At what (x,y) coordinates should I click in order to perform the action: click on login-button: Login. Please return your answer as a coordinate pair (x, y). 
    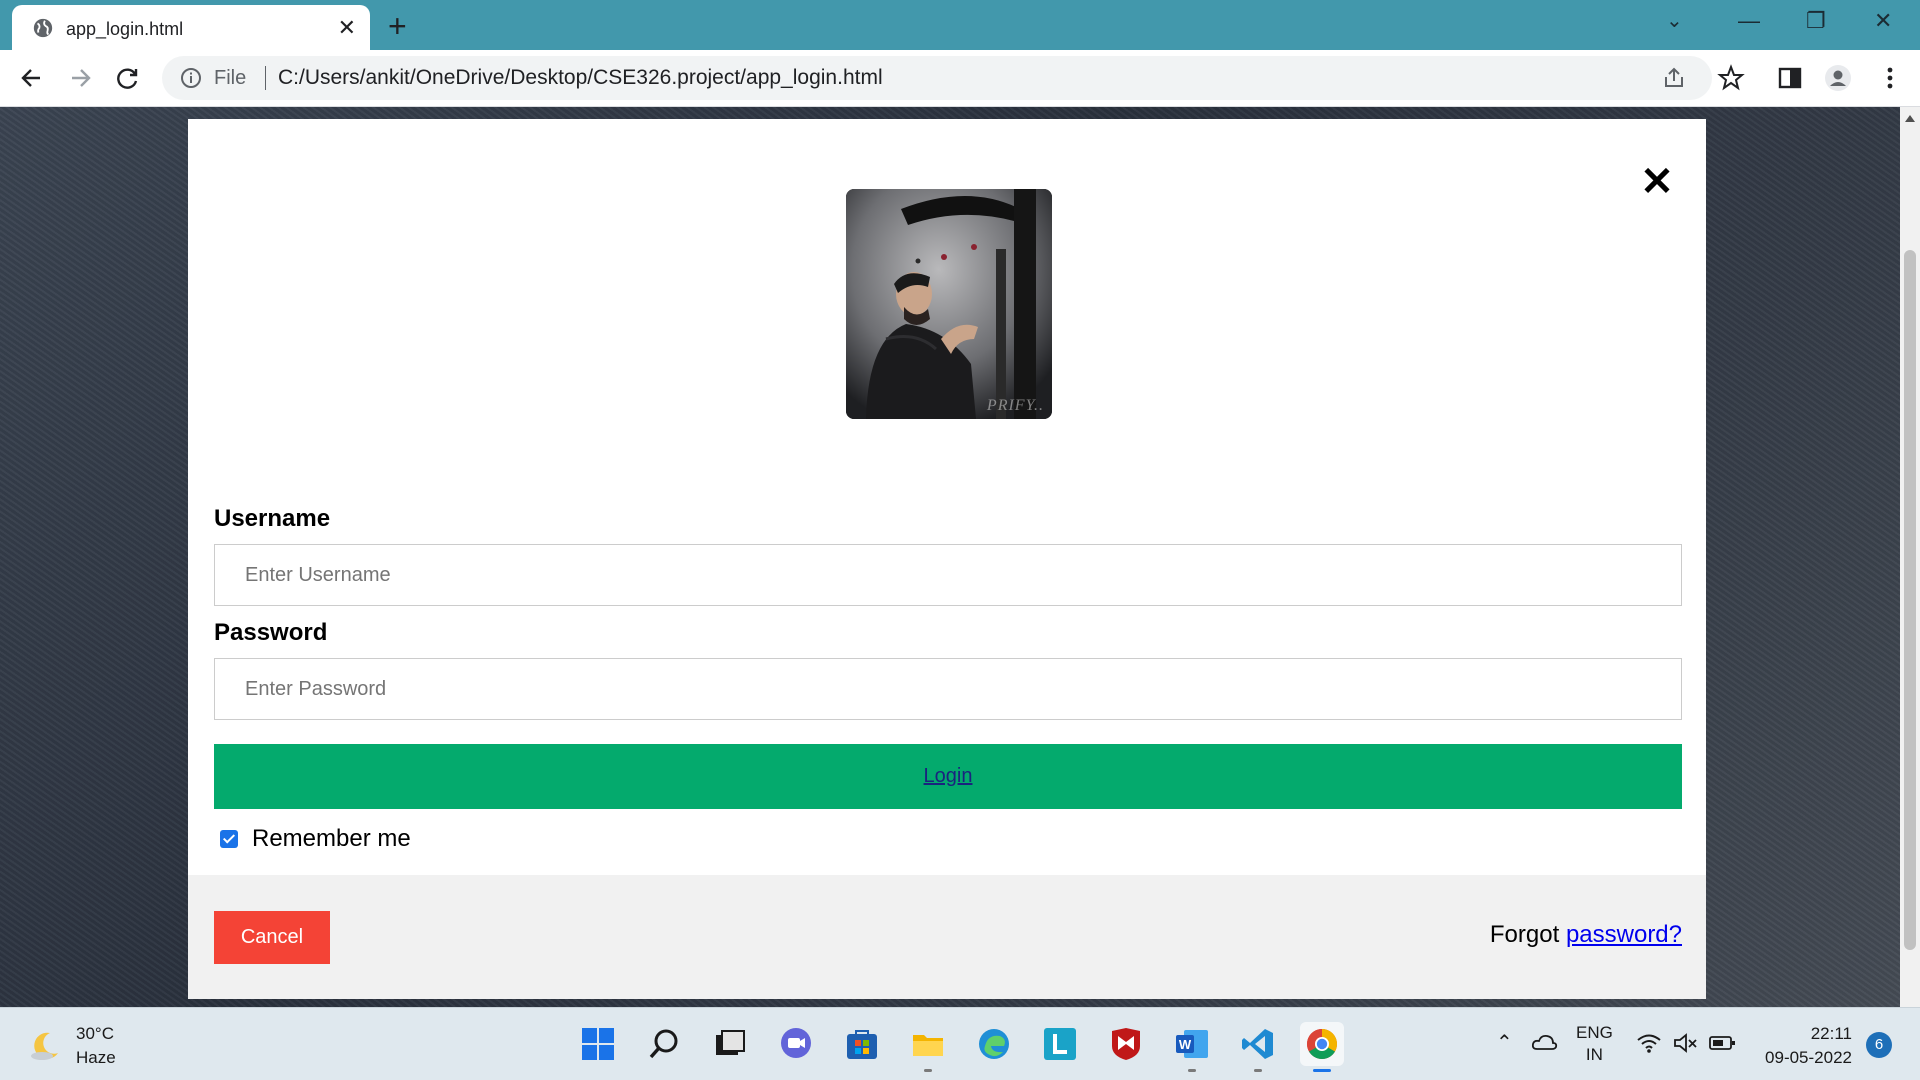
    Looking at the image, I should click on (948, 776).